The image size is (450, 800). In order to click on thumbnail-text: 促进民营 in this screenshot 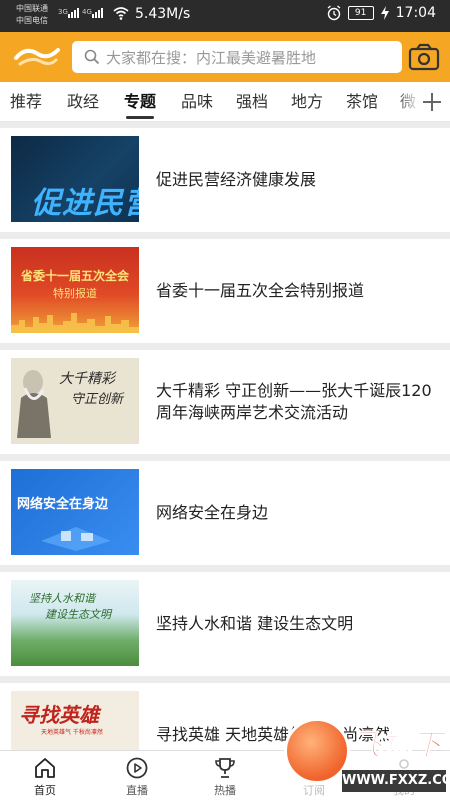, I will do `click(85, 203)`.